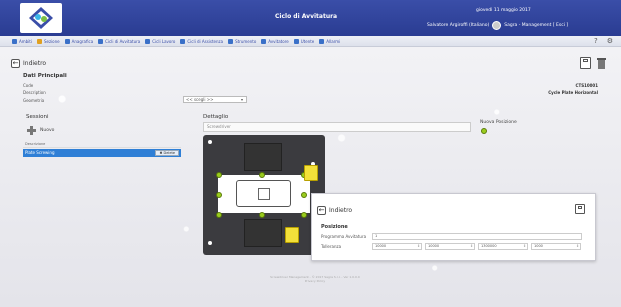  I want to click on menu-item-label: Utente, so click(307, 41).